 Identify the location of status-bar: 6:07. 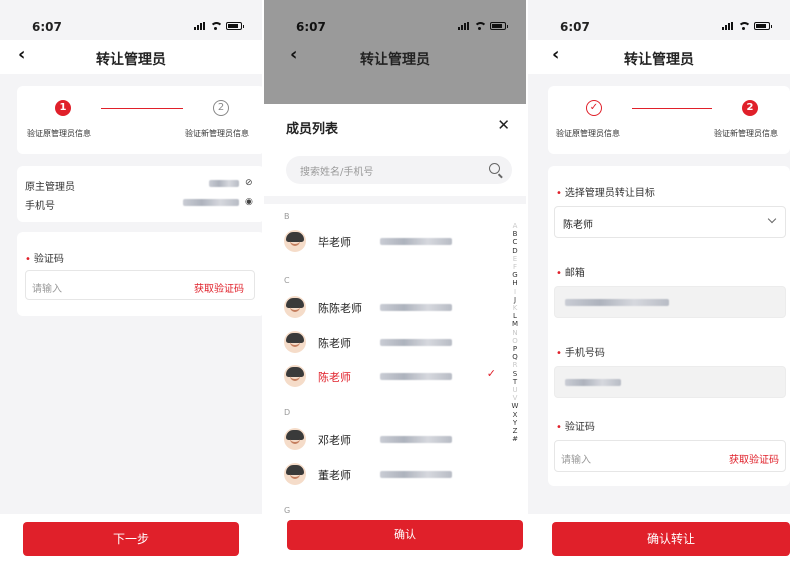
(131, 20).